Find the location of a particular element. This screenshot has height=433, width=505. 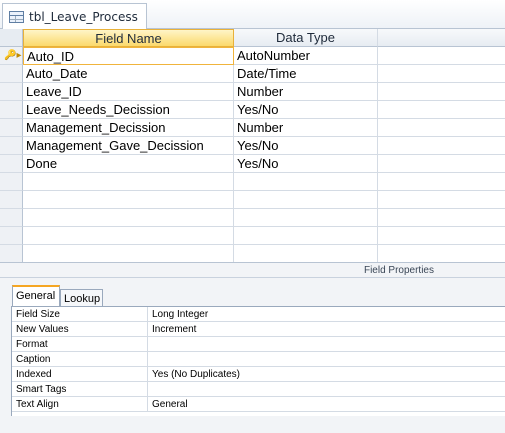

document-tab: tbl_Leave_Process is located at coordinates (74, 16).